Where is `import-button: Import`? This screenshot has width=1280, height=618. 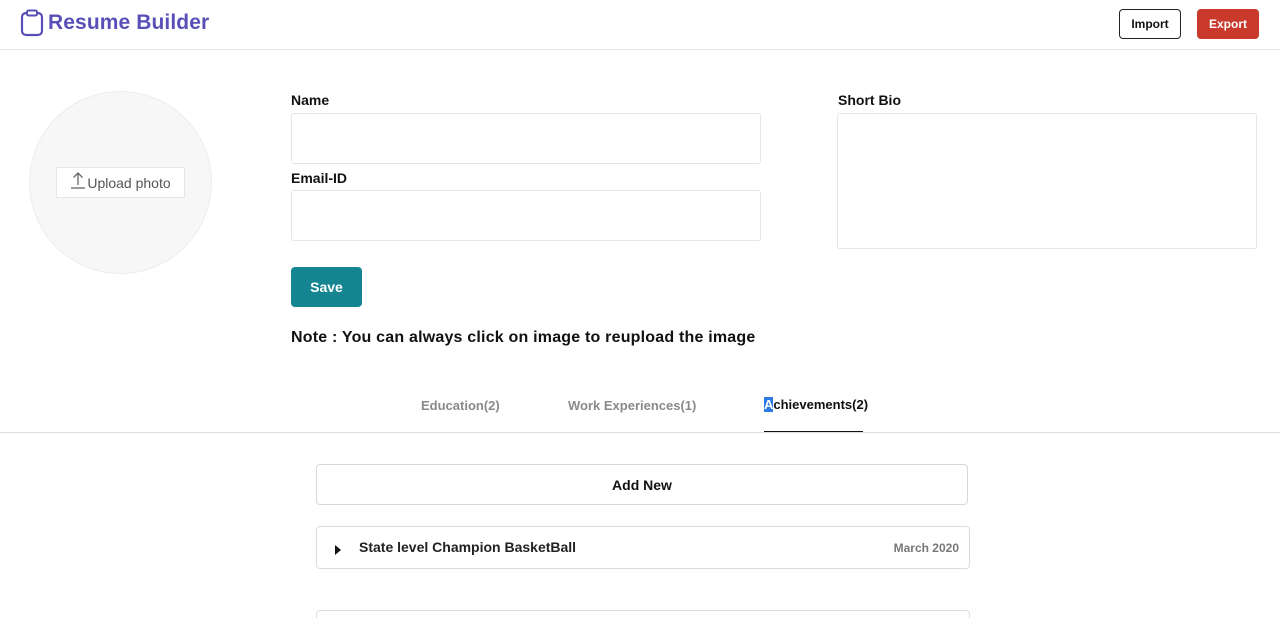 import-button: Import is located at coordinates (1150, 24).